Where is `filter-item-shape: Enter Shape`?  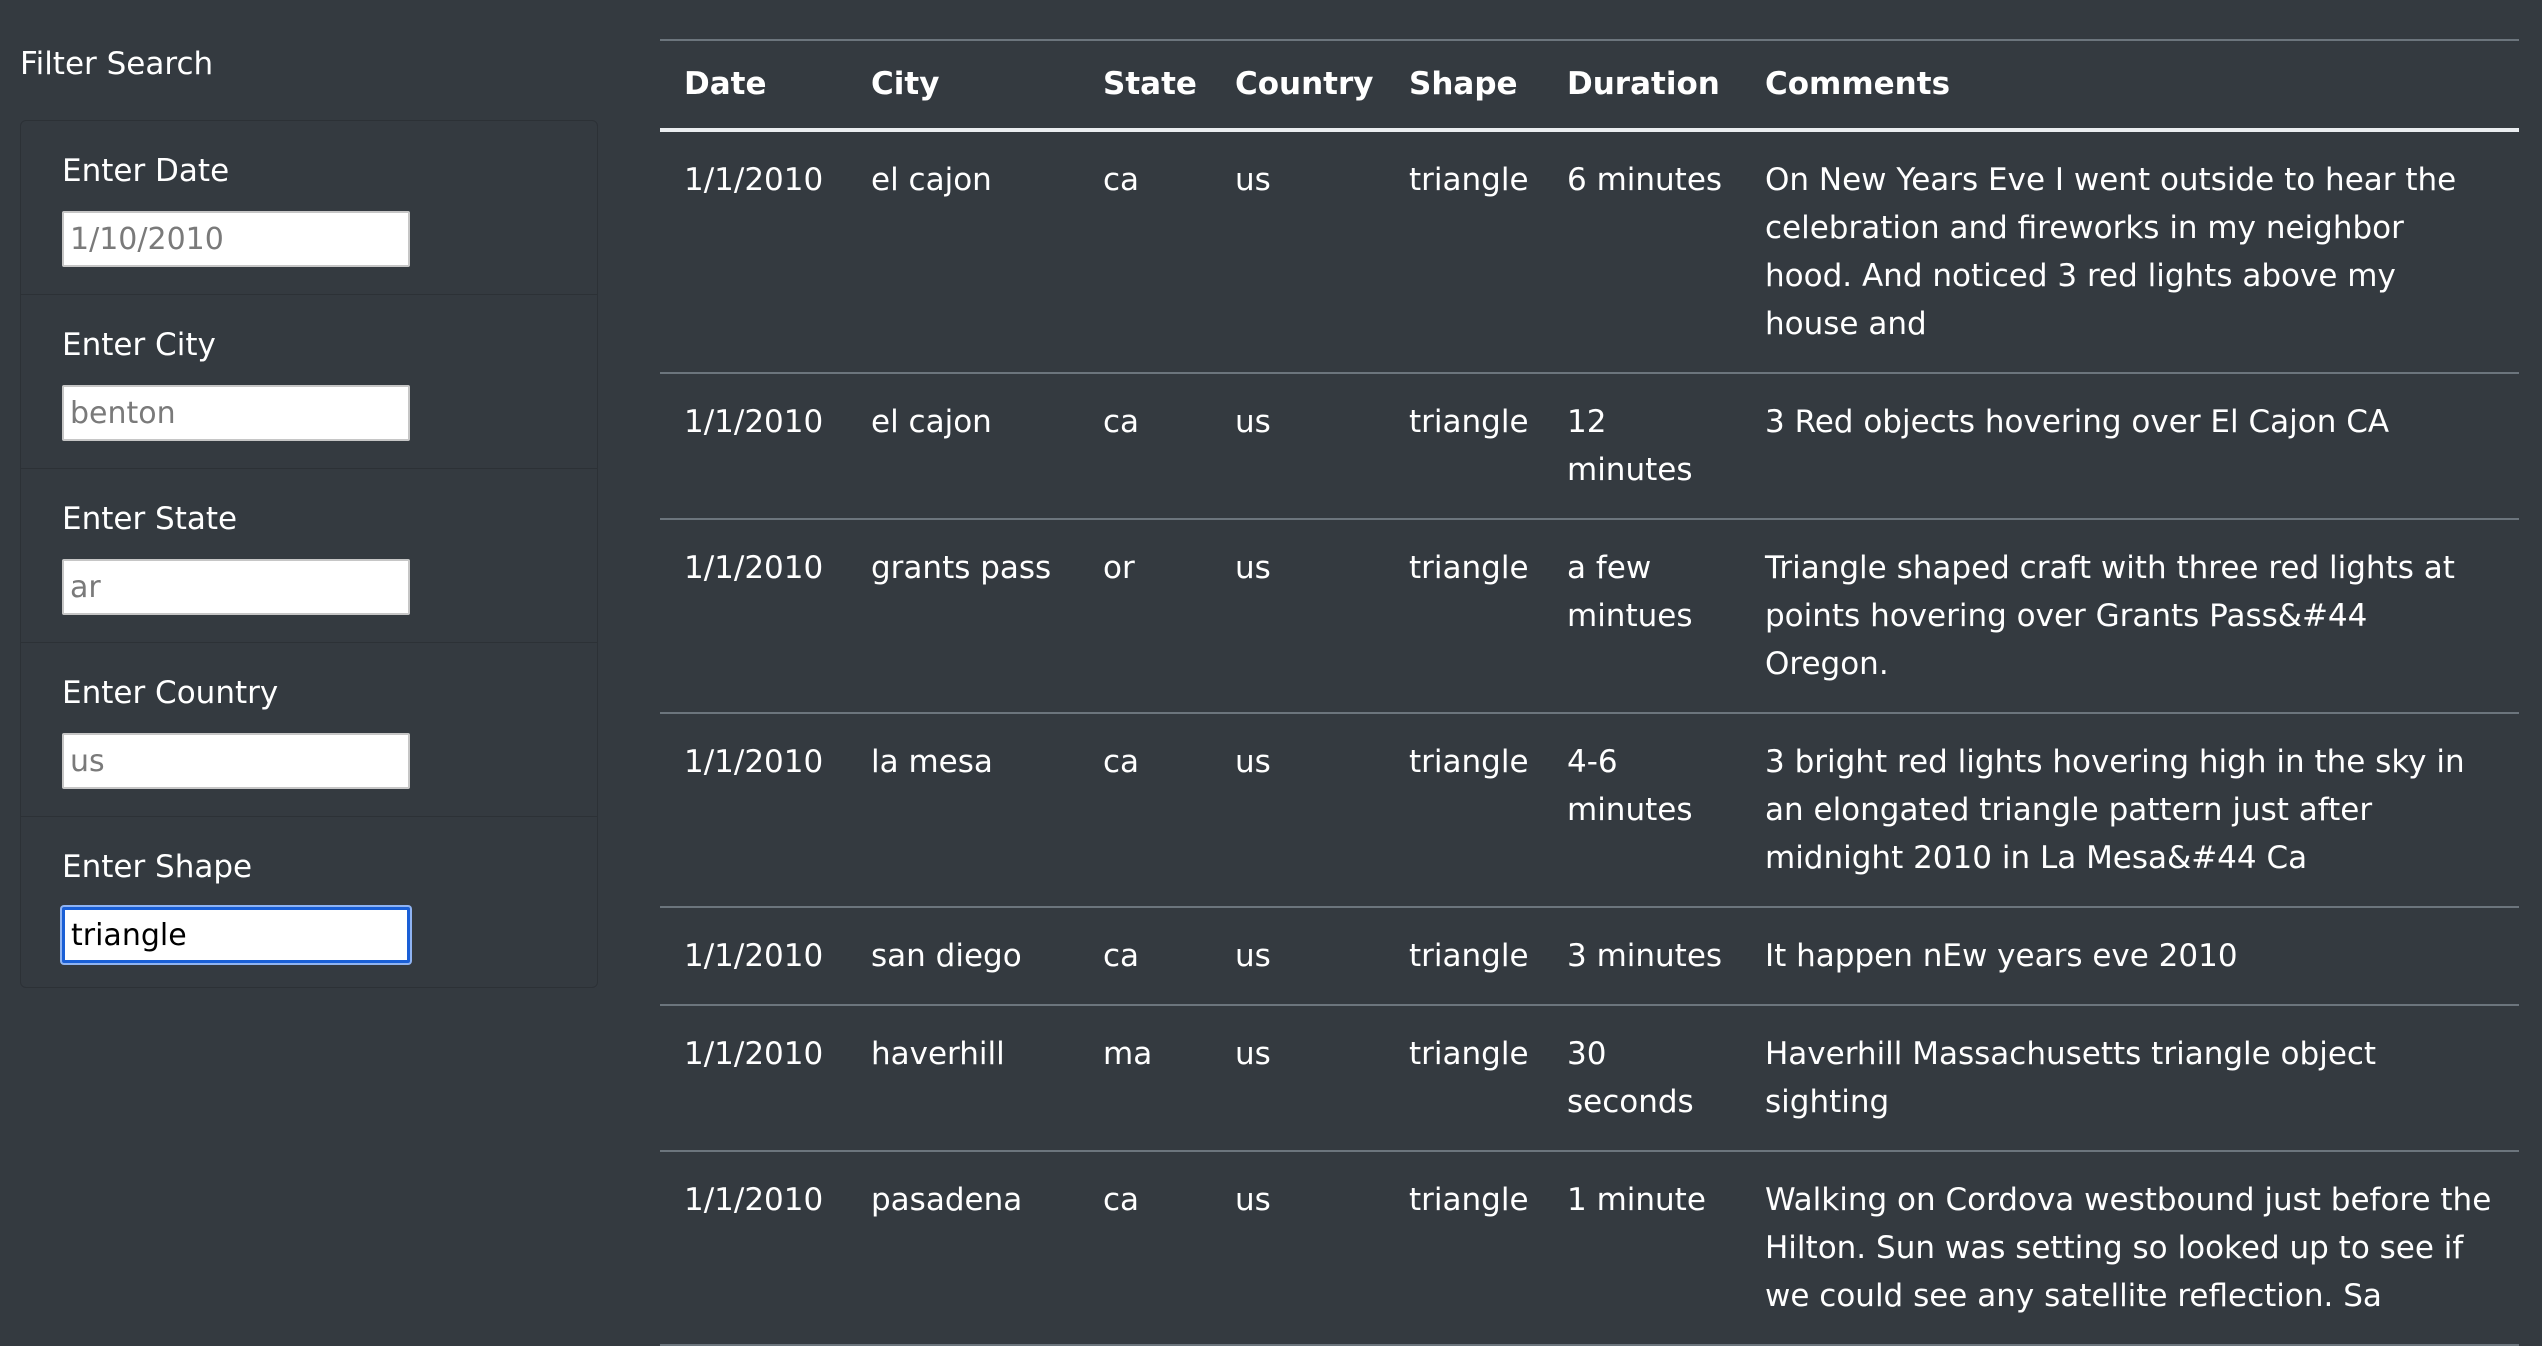 filter-item-shape: Enter Shape is located at coordinates (309, 904).